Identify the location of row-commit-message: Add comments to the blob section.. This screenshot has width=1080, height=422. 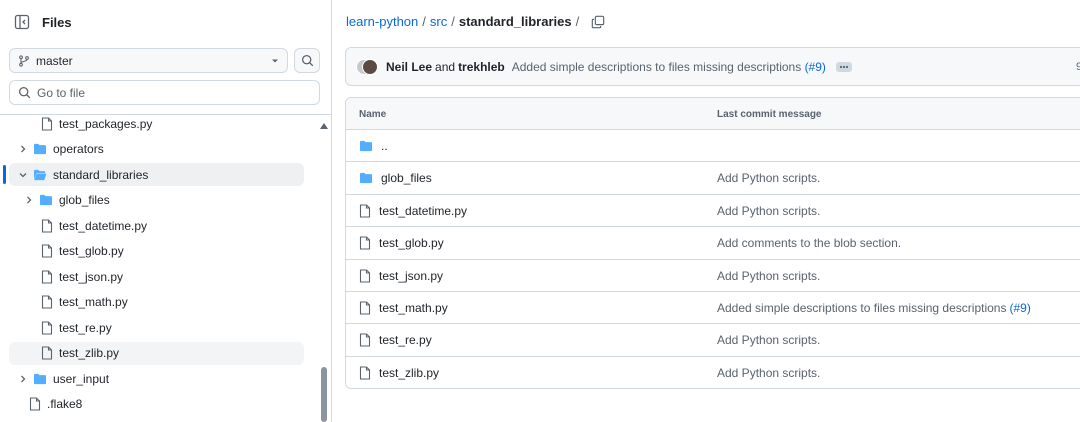
(809, 243).